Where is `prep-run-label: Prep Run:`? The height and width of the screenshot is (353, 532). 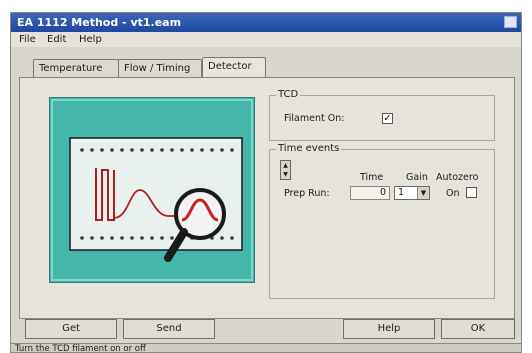 prep-run-label: Prep Run: is located at coordinates (307, 193).